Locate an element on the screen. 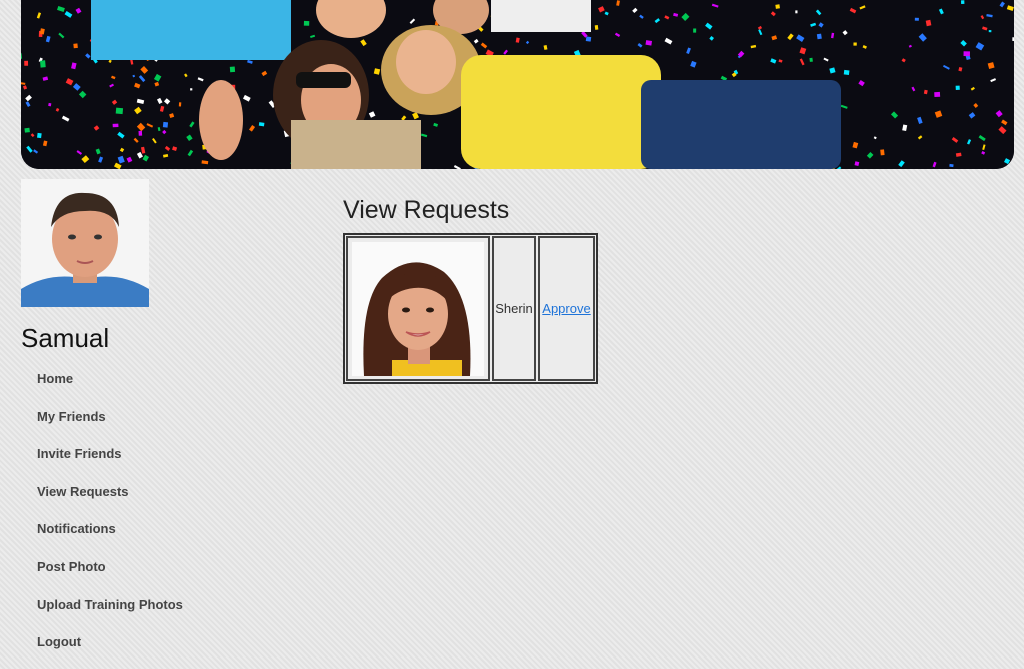 The width and height of the screenshot is (1024, 669). approve-cell: Approve is located at coordinates (566, 308).